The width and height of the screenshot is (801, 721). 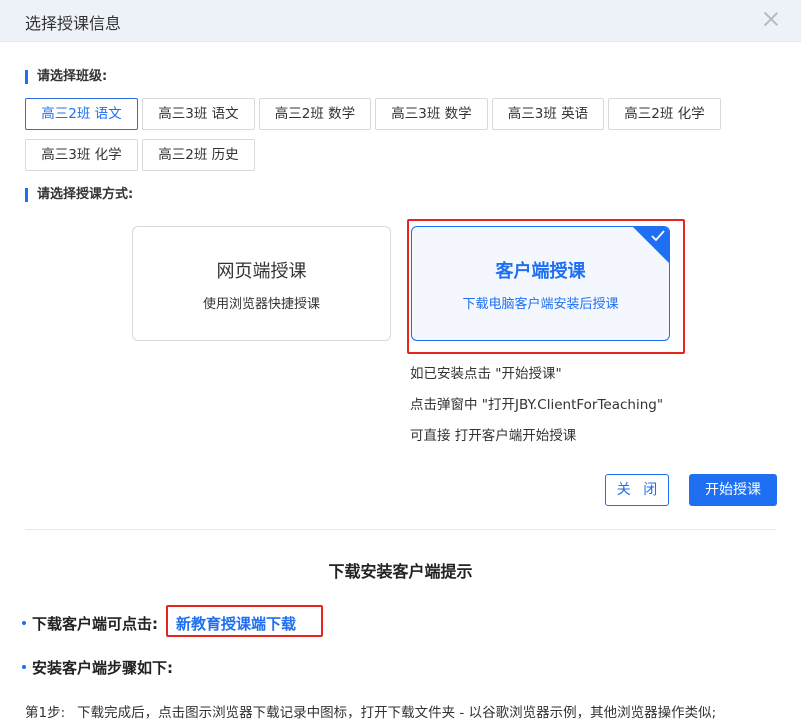 What do you see at coordinates (261, 271) in the screenshot?
I see `web-card-title: 网页端授课` at bounding box center [261, 271].